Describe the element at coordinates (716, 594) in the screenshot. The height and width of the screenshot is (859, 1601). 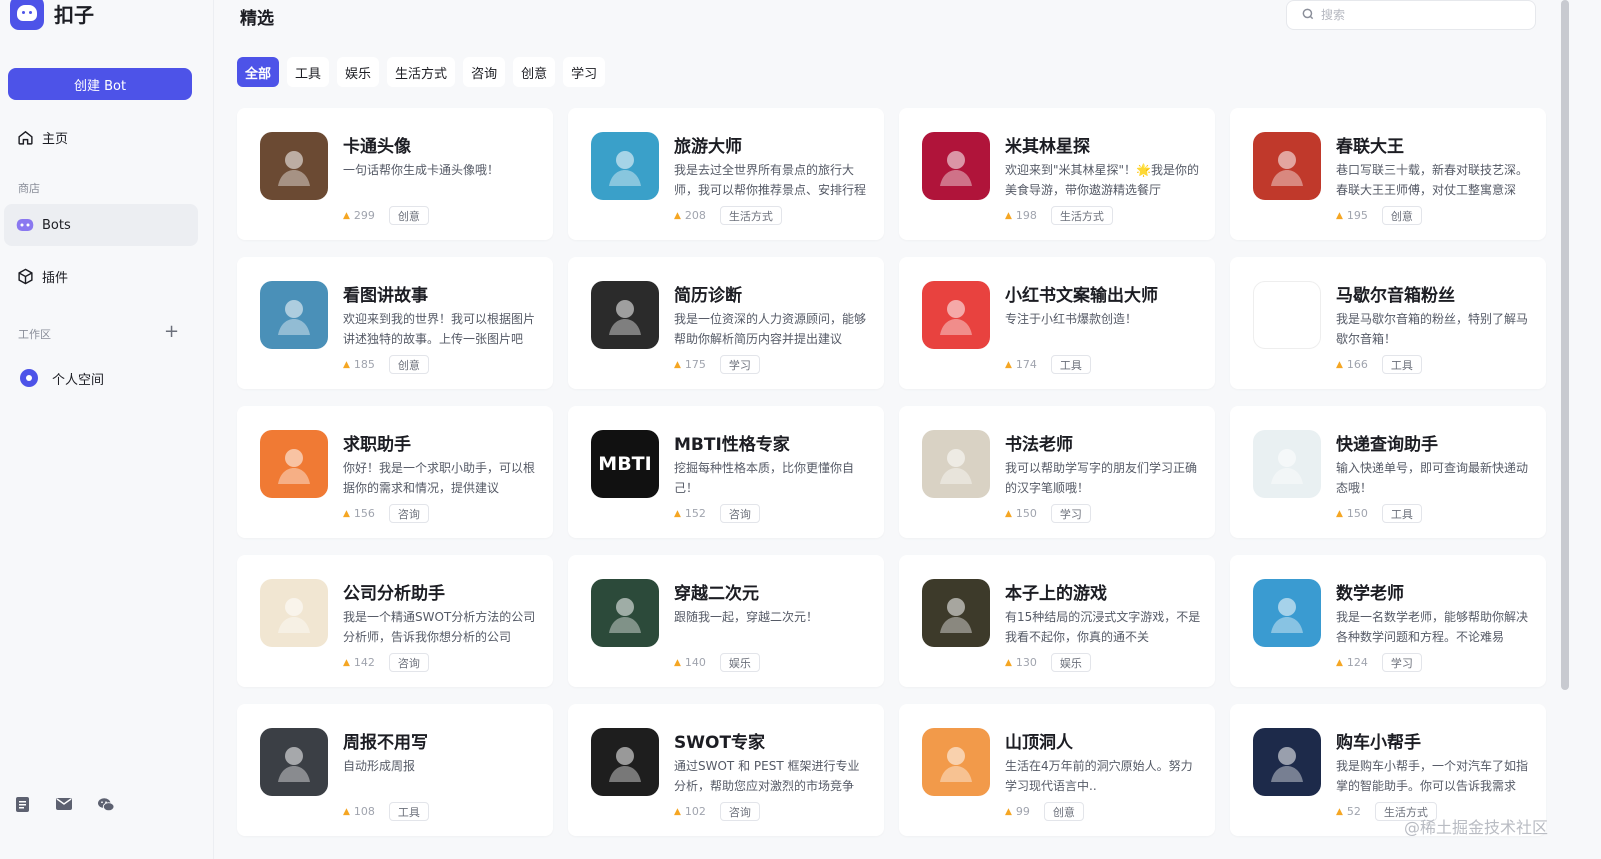
I see `bot-title: 穿越二次元` at that location.